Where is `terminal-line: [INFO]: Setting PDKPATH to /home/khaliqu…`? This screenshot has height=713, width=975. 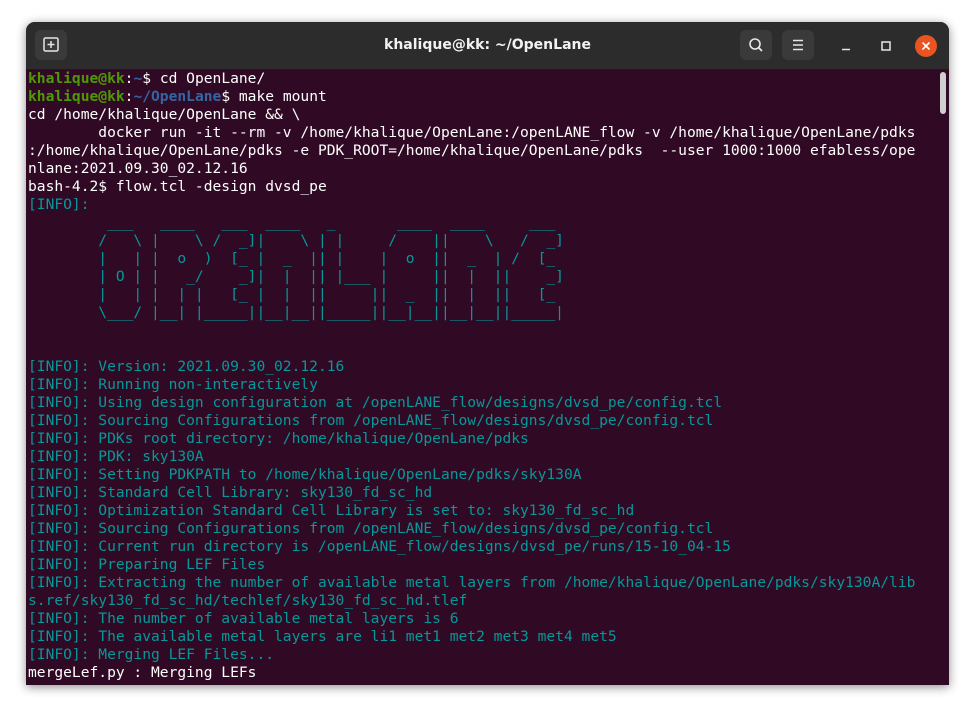
terminal-line: [INFO]: Setting PDKPATH to /home/khaliqu… is located at coordinates (482, 475).